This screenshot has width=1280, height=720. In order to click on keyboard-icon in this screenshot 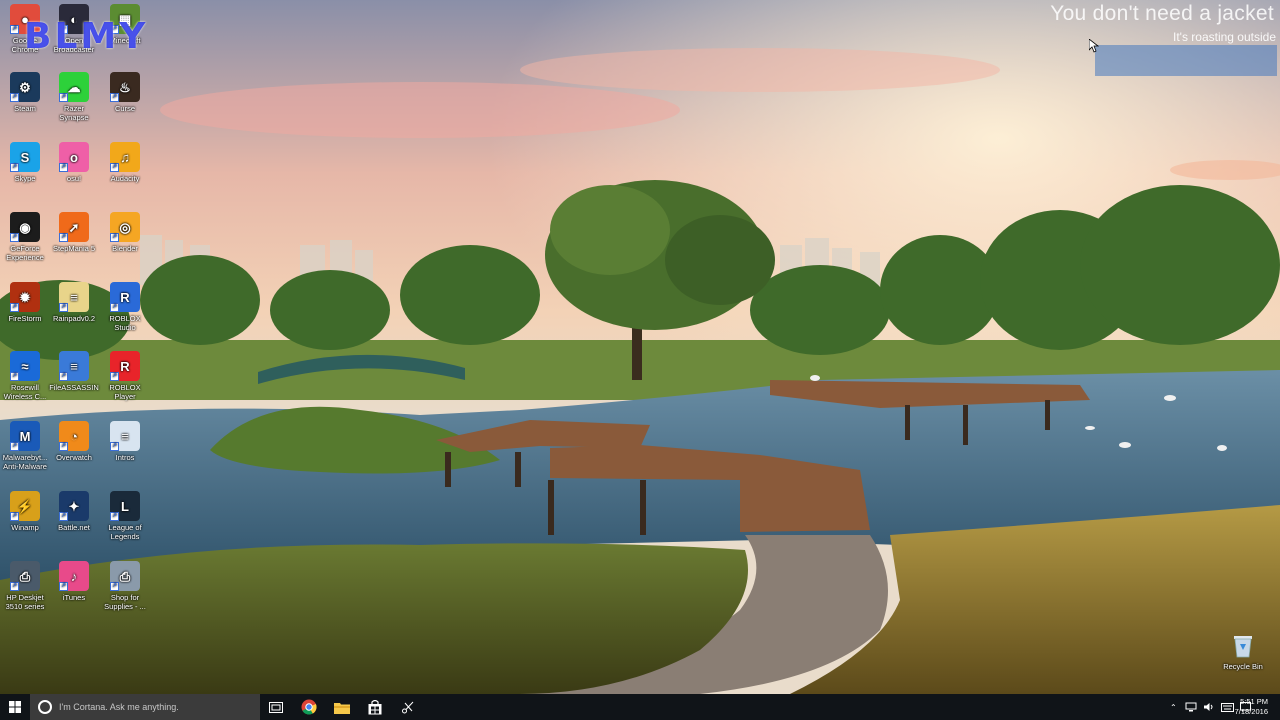, I will do `click(1227, 707)`.